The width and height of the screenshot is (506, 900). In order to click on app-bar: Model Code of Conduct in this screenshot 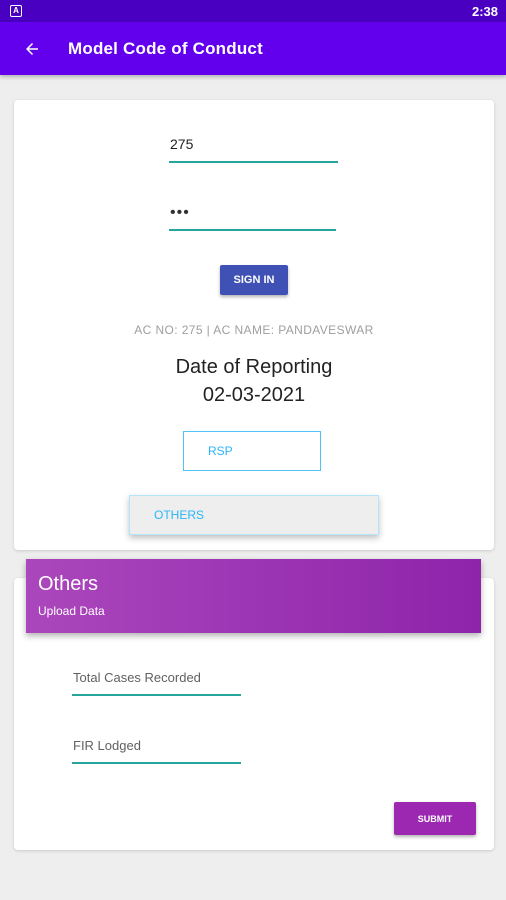, I will do `click(253, 48)`.